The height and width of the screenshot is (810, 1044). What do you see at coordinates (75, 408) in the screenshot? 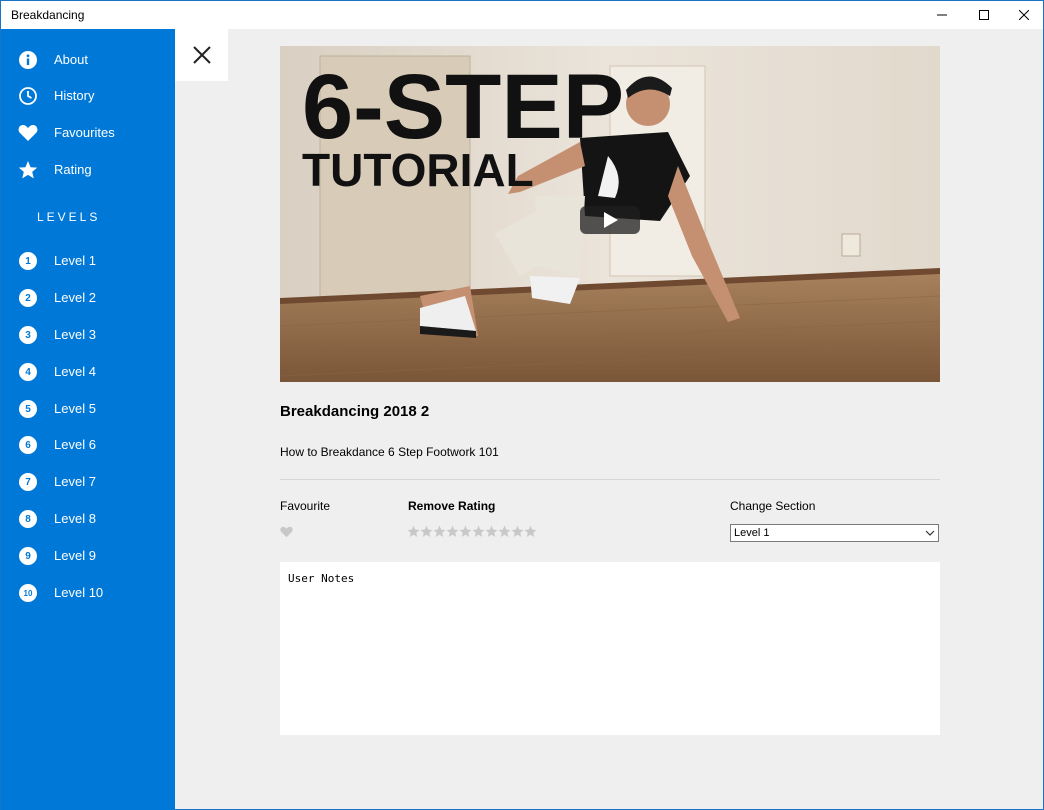
I see `sidebar-item-label: Level 5` at bounding box center [75, 408].